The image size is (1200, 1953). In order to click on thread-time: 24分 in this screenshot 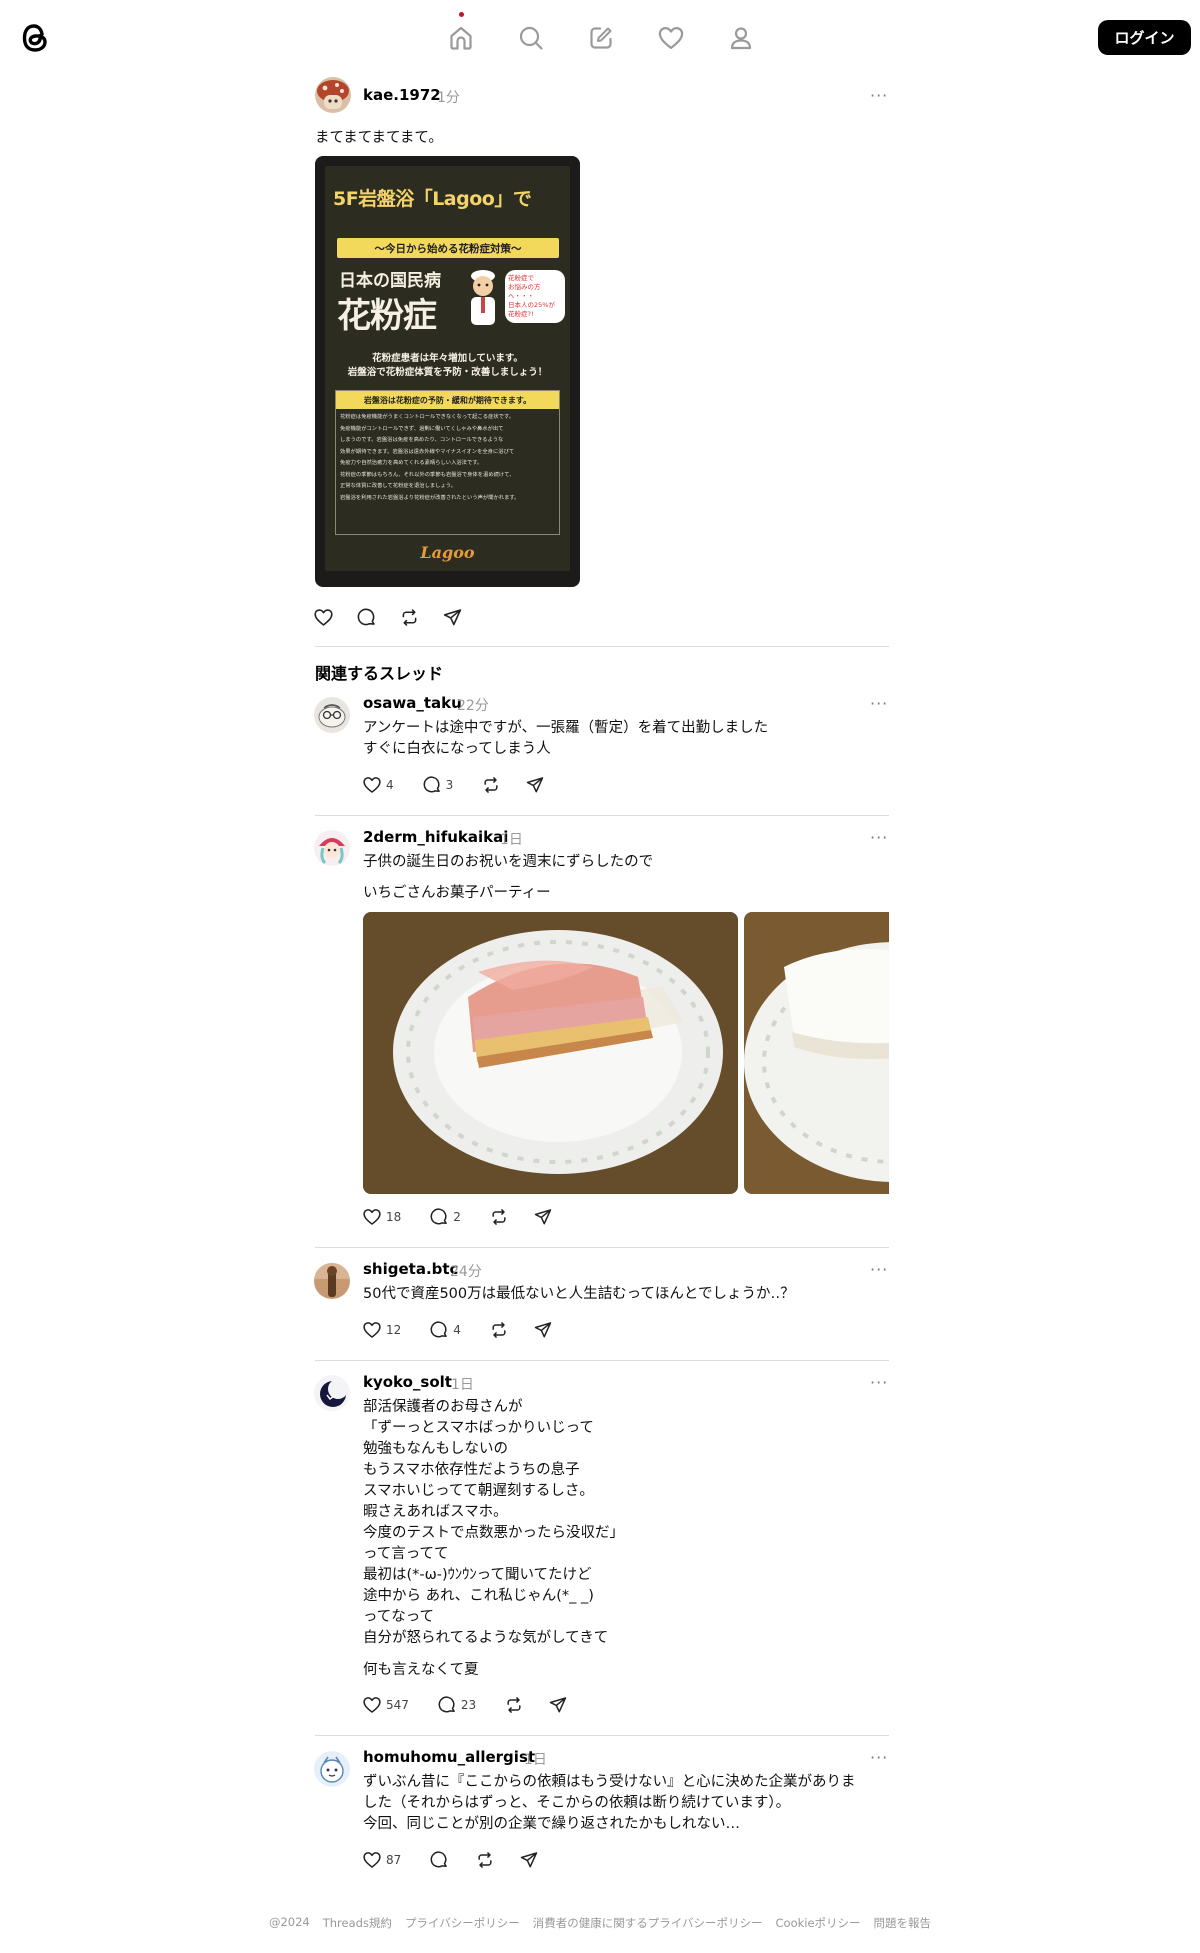, I will do `click(466, 1272)`.